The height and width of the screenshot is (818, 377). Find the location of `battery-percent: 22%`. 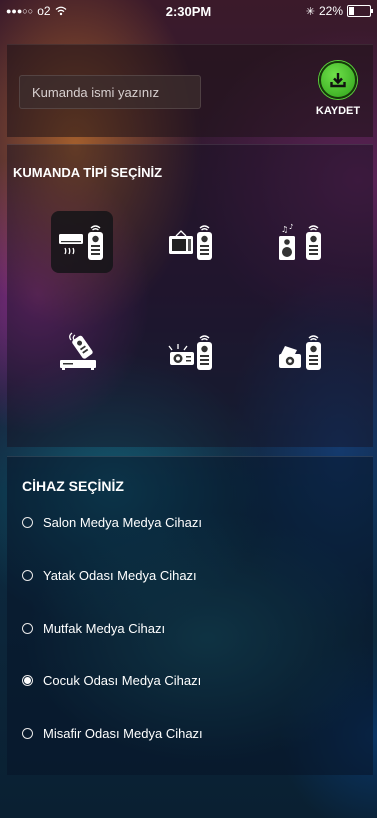

battery-percent: 22% is located at coordinates (330, 11).